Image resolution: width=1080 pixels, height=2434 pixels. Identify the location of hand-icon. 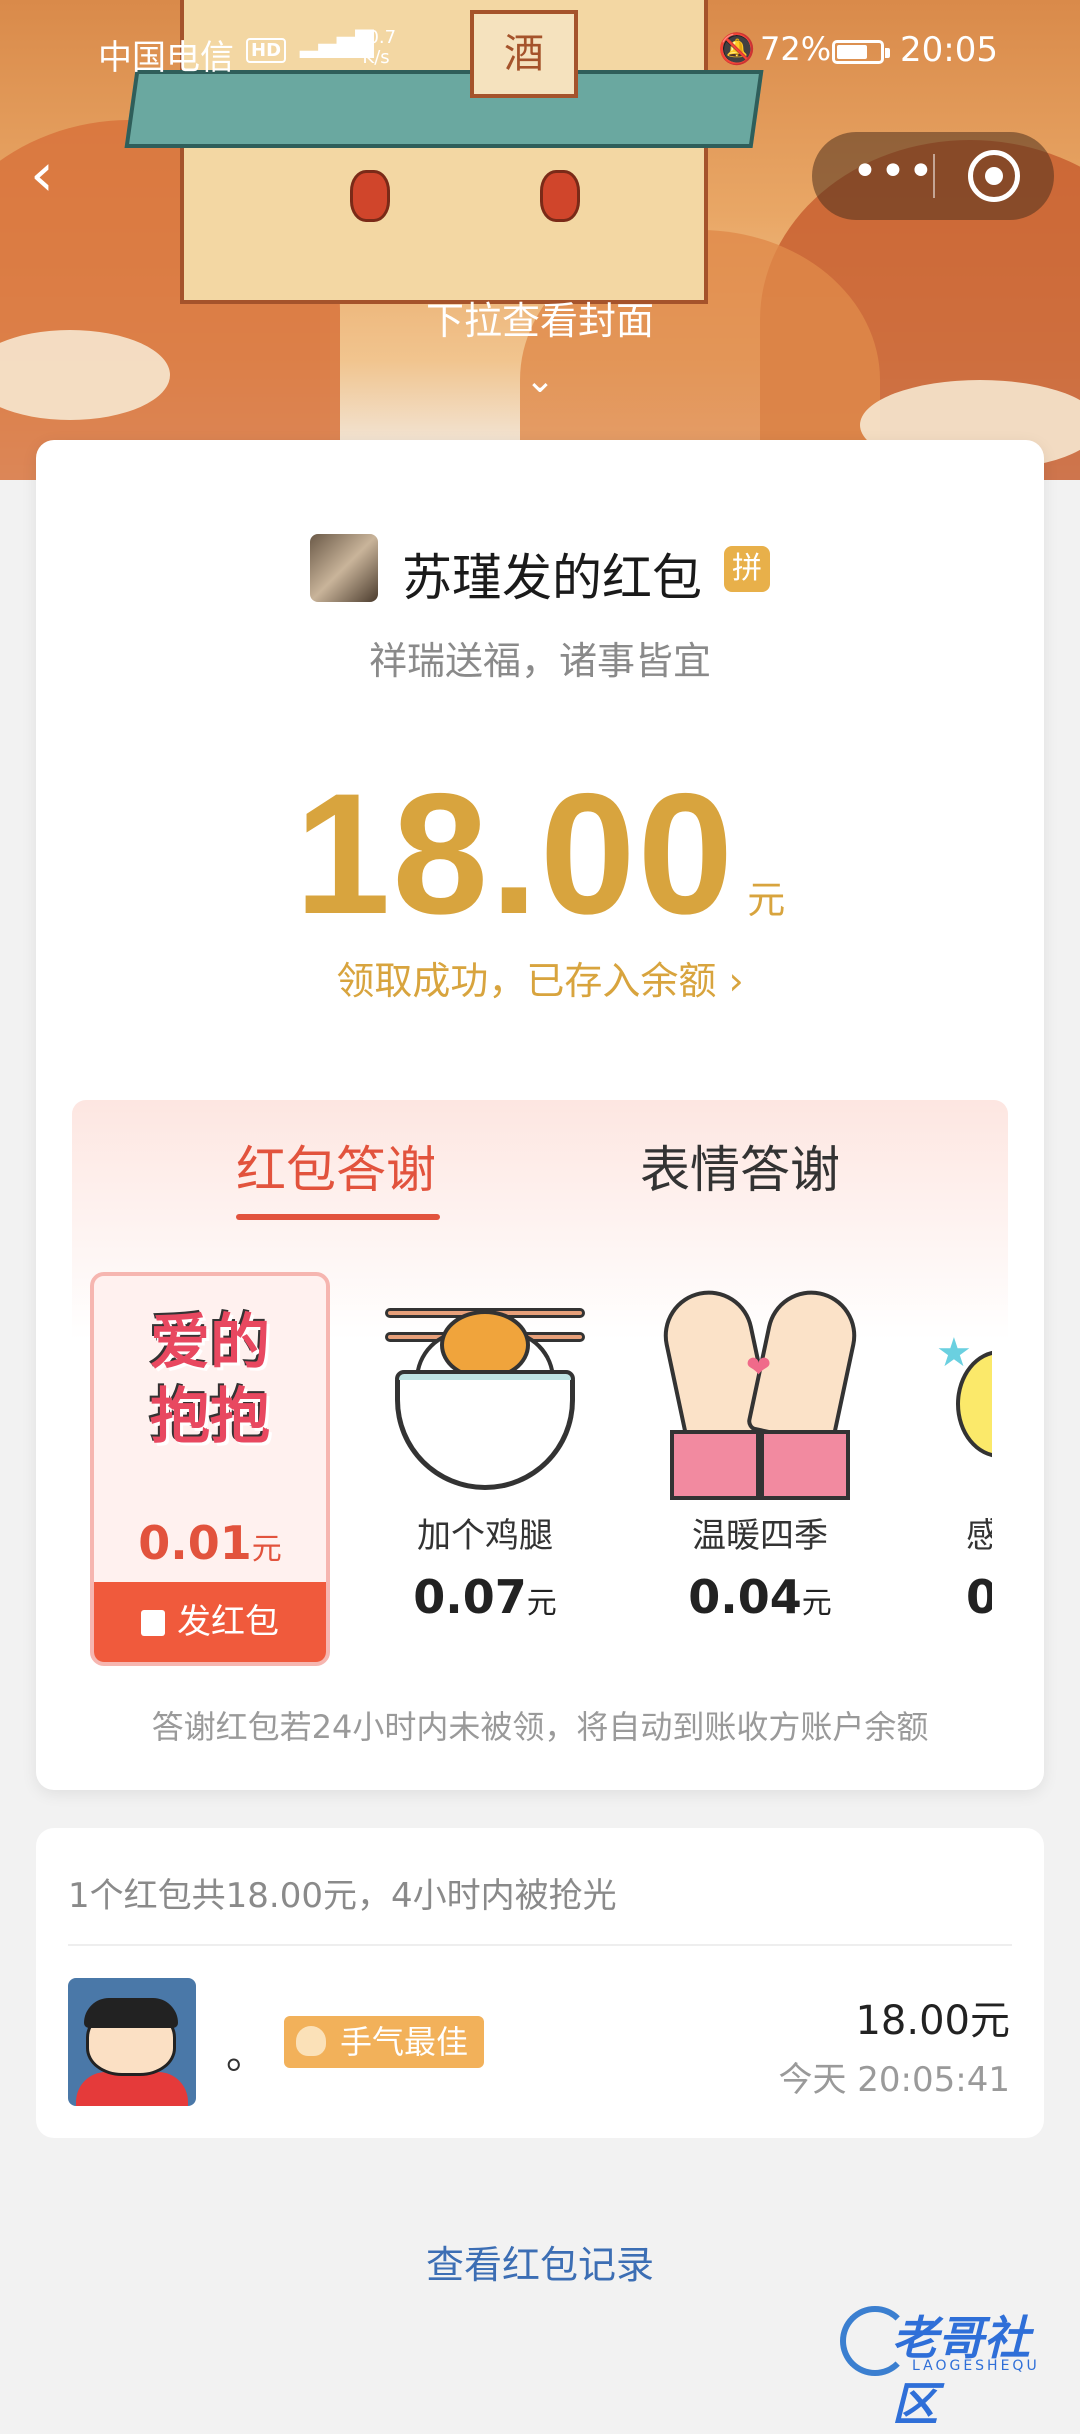
(311, 2041).